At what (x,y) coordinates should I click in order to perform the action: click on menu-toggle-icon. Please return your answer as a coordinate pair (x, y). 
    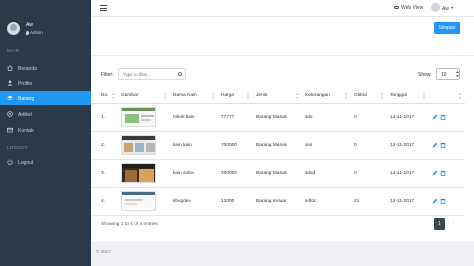
    Looking at the image, I should click on (103, 8).